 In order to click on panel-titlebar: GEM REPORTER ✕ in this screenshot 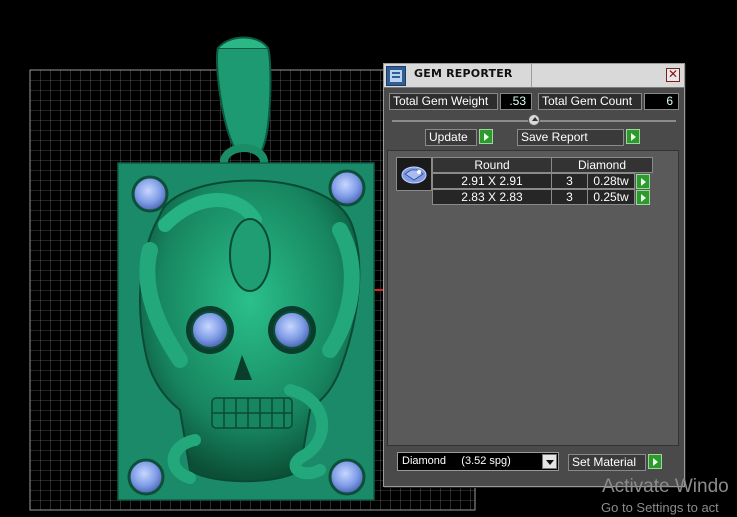, I will do `click(534, 76)`.